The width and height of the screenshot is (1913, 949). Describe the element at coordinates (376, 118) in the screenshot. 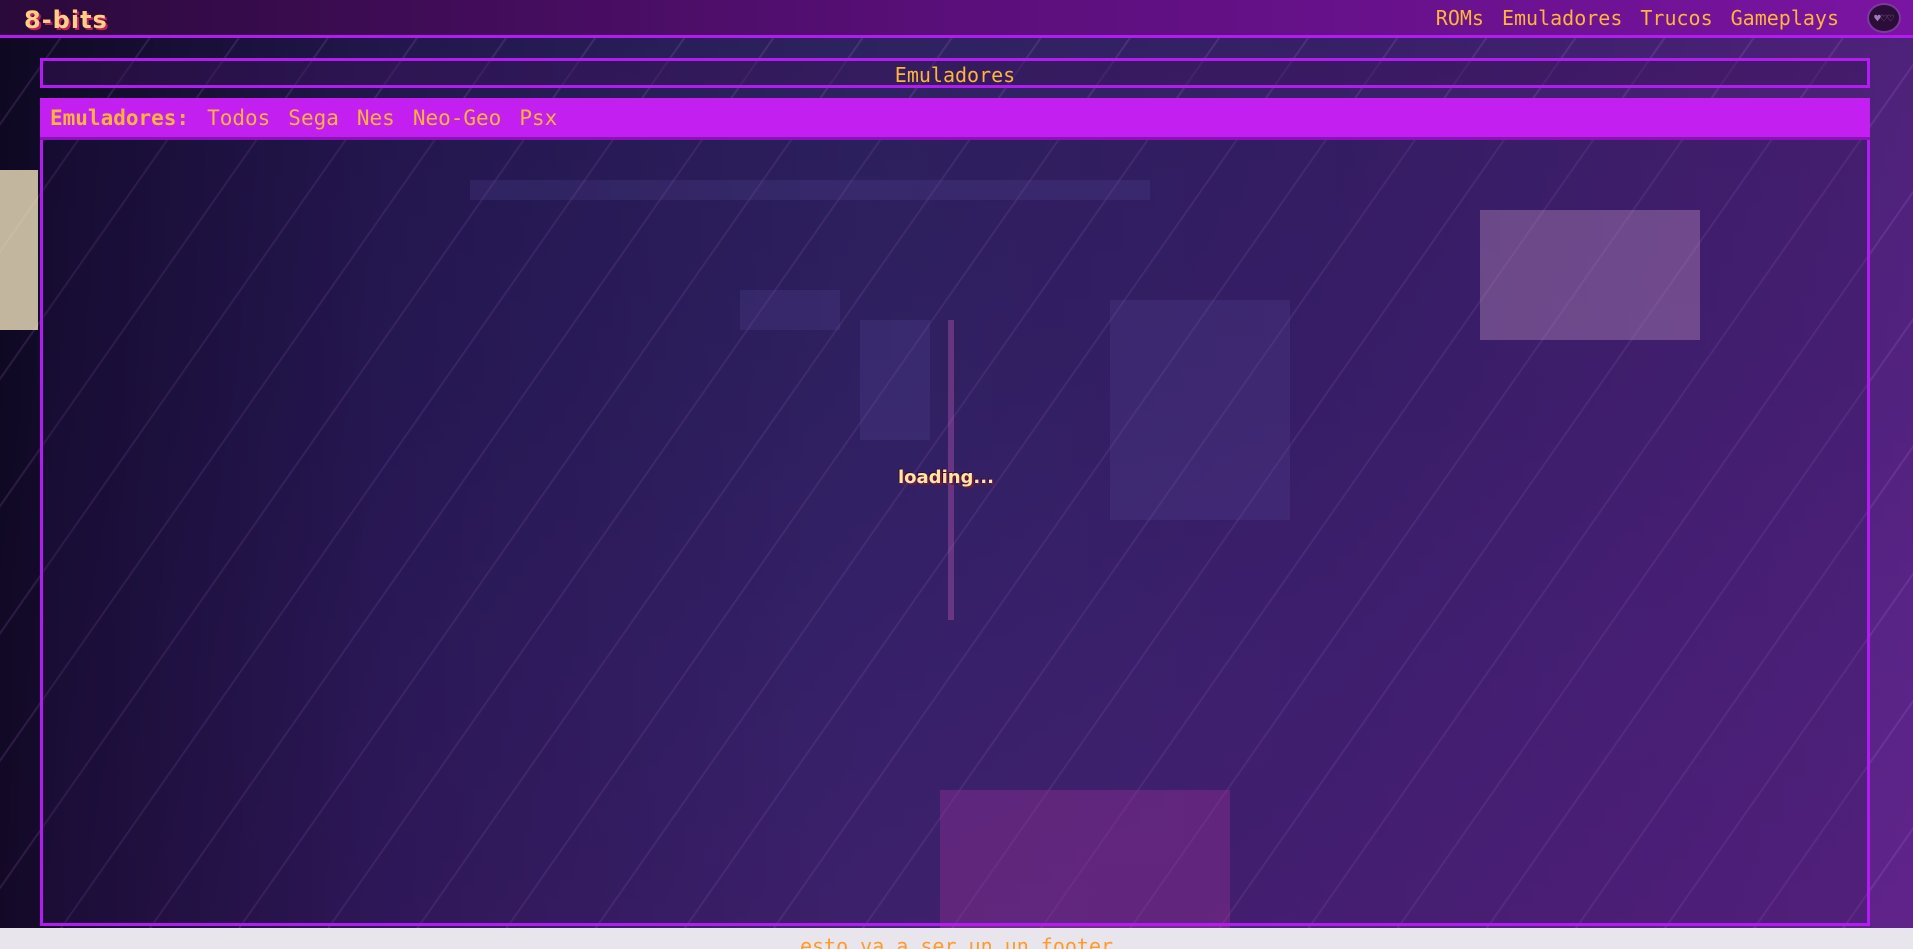

I see `filter-nes: Nes` at that location.